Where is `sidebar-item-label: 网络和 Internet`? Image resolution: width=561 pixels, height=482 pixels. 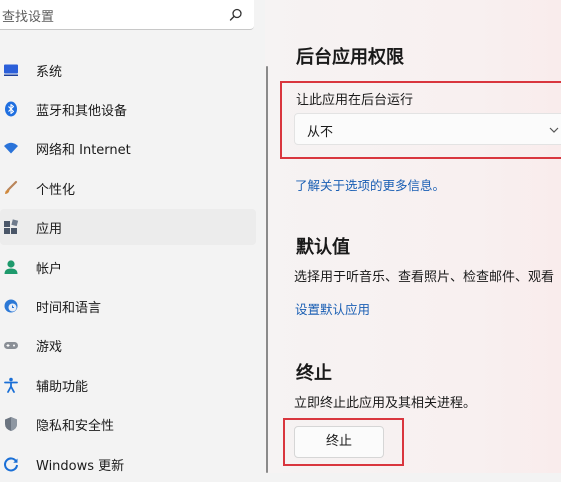
sidebar-item-label: 网络和 Internet is located at coordinates (83, 150).